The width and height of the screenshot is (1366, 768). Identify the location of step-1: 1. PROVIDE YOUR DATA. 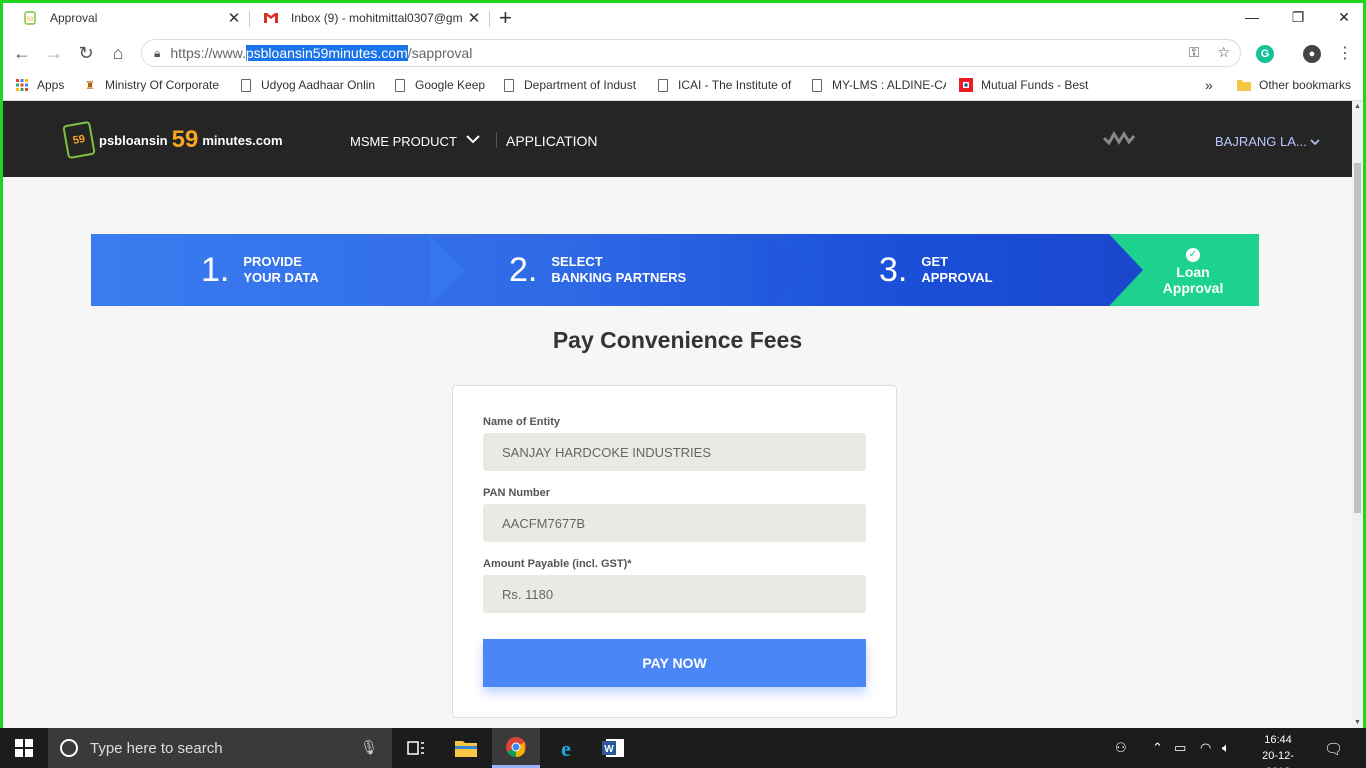
(260, 270).